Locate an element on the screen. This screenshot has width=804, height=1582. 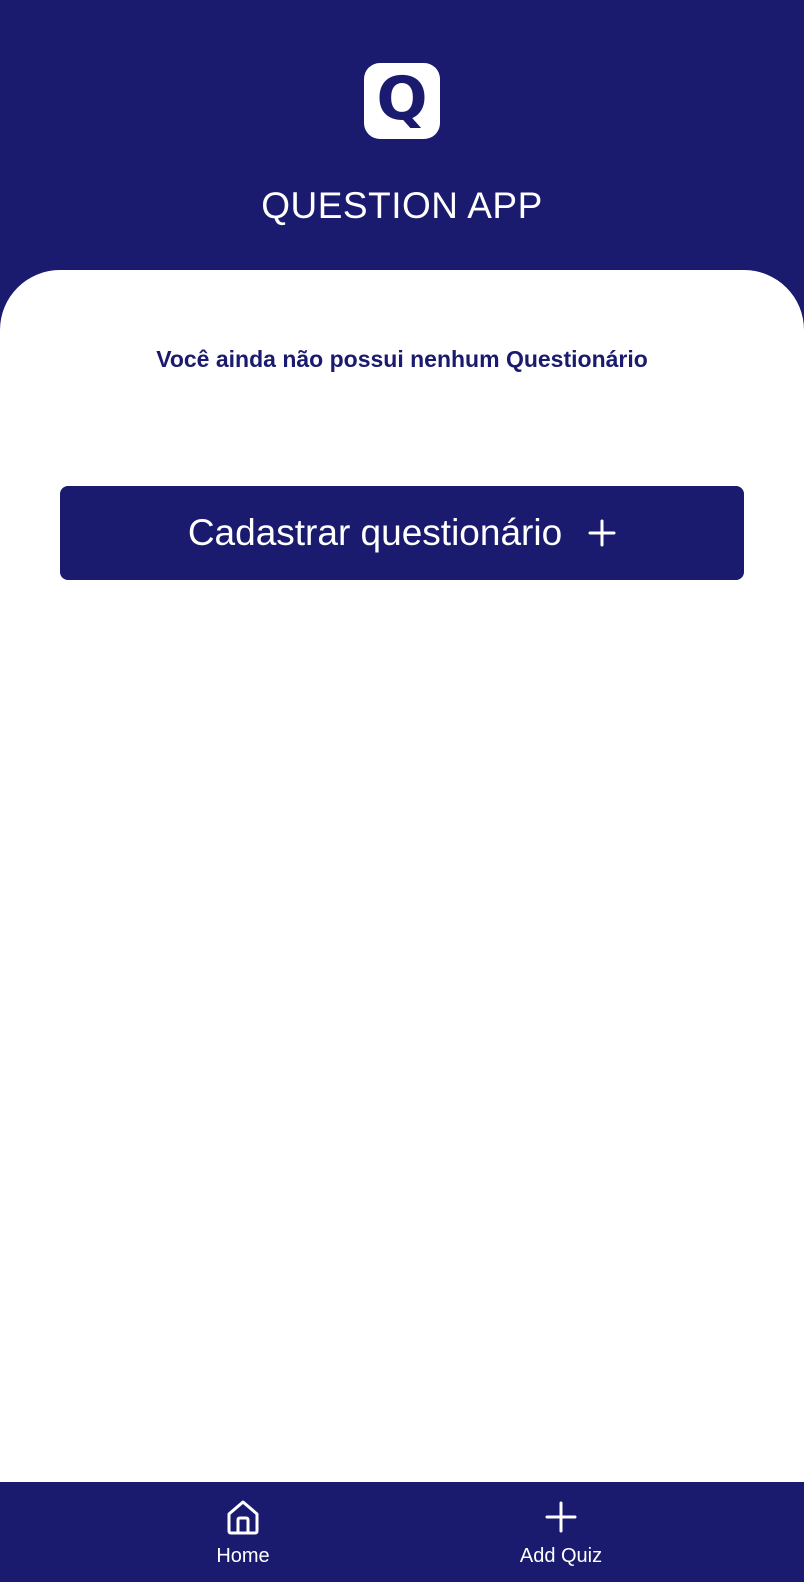
home-icon is located at coordinates (243, 1517).